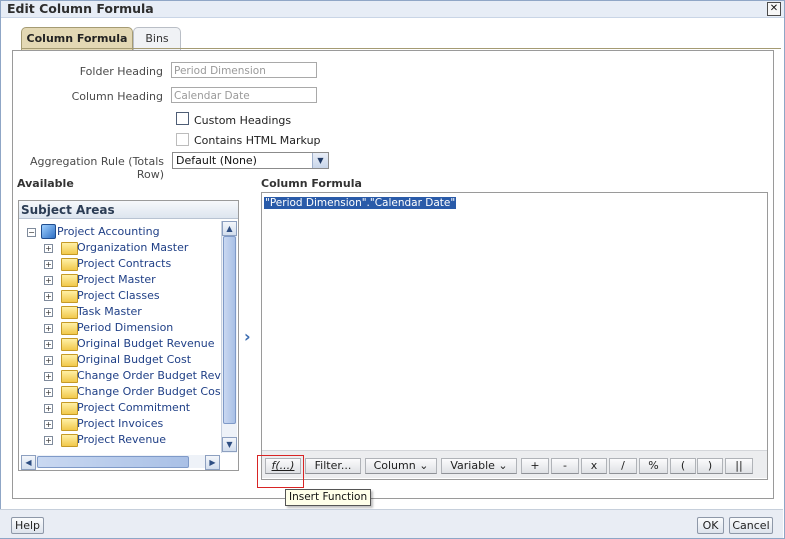  I want to click on tree-folder-item: Period Dimension, so click(149, 328).